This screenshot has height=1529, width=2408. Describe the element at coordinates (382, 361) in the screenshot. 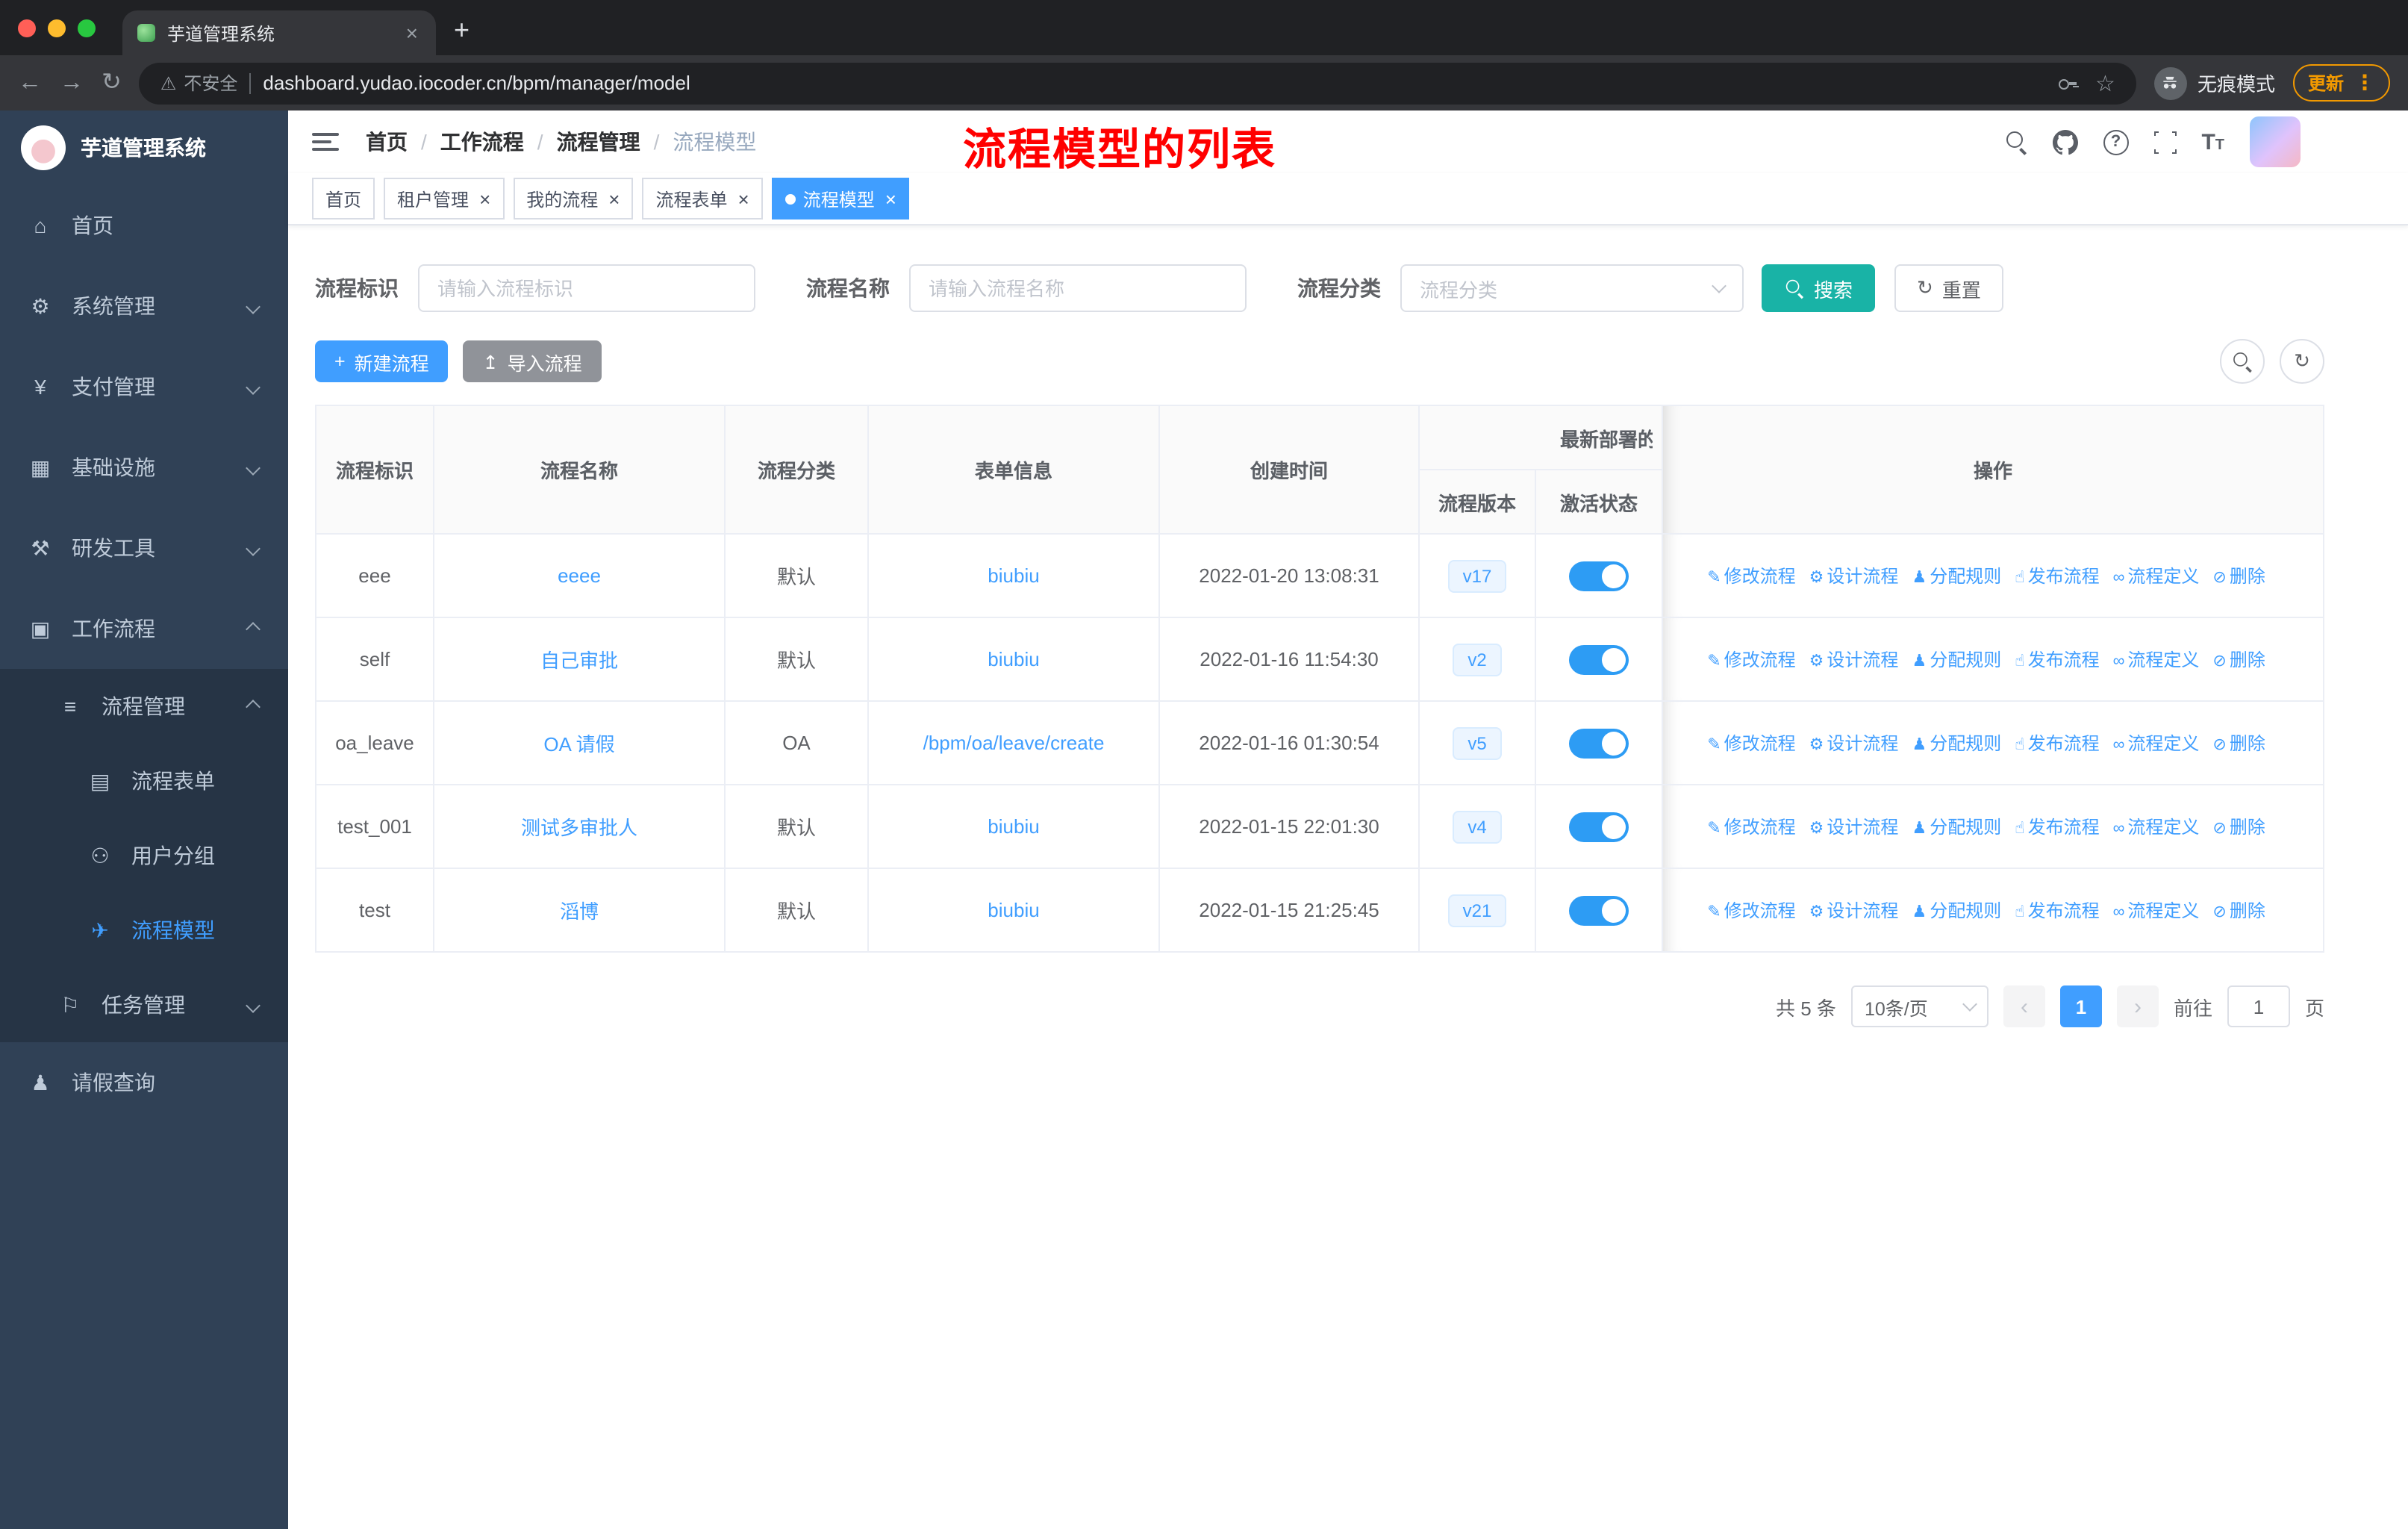

I see `create-process-button: + 新建流程` at that location.